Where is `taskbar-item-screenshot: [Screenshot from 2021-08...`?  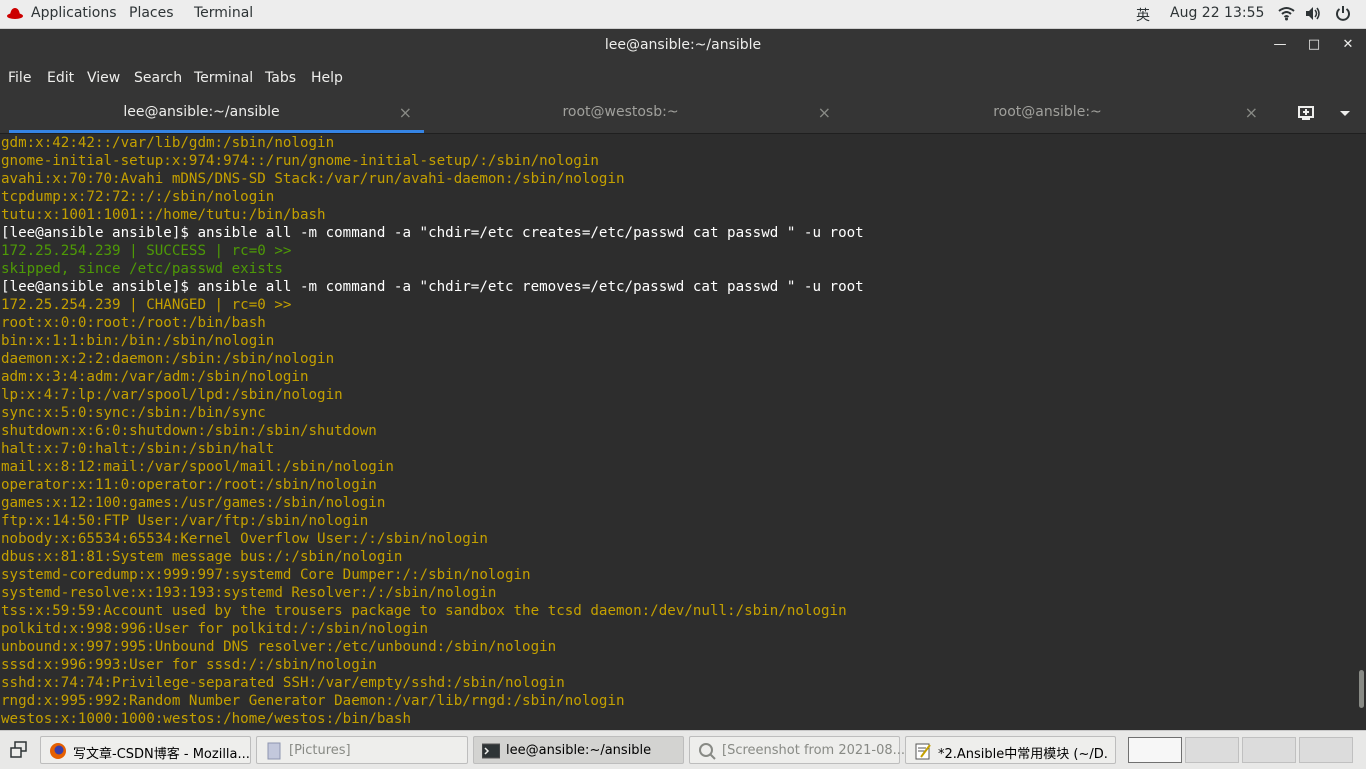 taskbar-item-screenshot: [Screenshot from 2021-08... is located at coordinates (797, 750).